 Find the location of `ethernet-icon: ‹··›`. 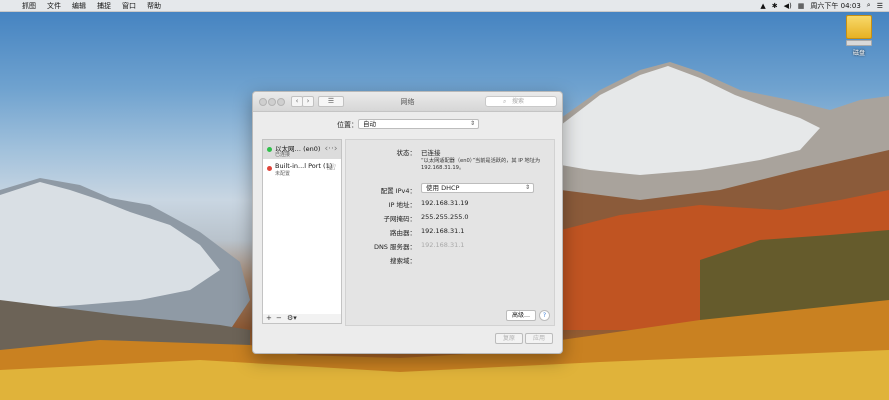

ethernet-icon: ‹··› is located at coordinates (331, 149).